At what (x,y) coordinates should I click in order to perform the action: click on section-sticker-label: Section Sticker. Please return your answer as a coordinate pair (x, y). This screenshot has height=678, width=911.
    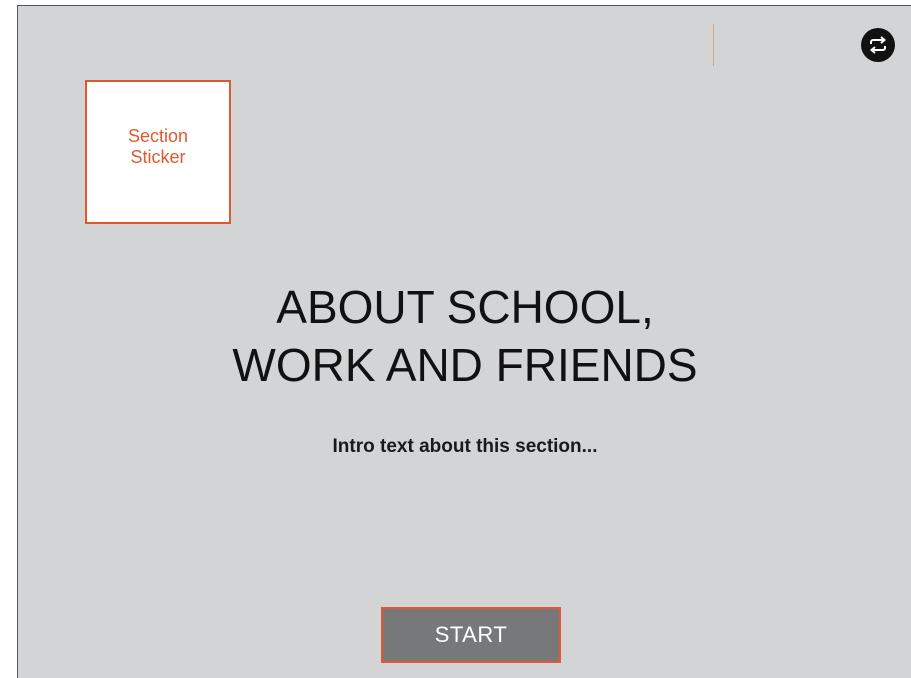
    Looking at the image, I should click on (158, 146).